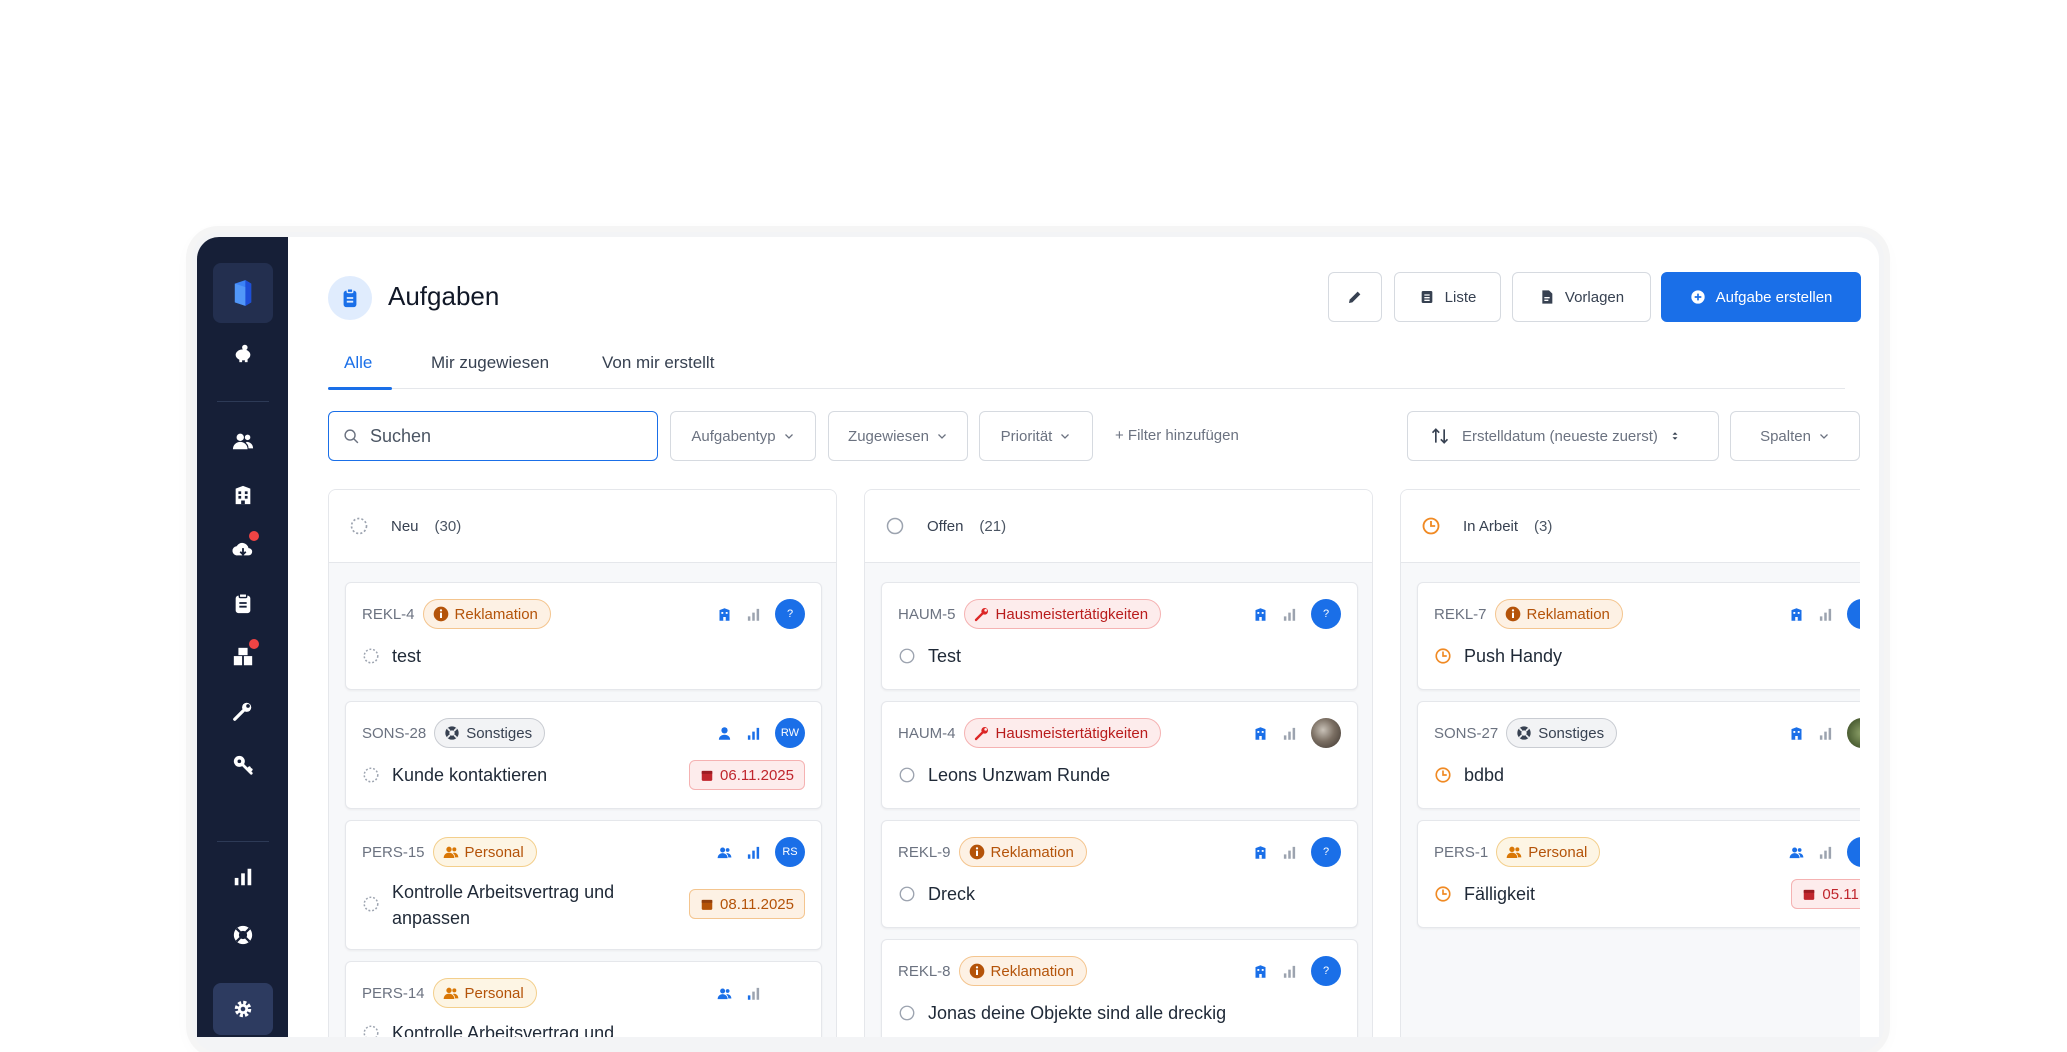 The height and width of the screenshot is (1052, 2067). I want to click on tool-icon, so click(242, 711).